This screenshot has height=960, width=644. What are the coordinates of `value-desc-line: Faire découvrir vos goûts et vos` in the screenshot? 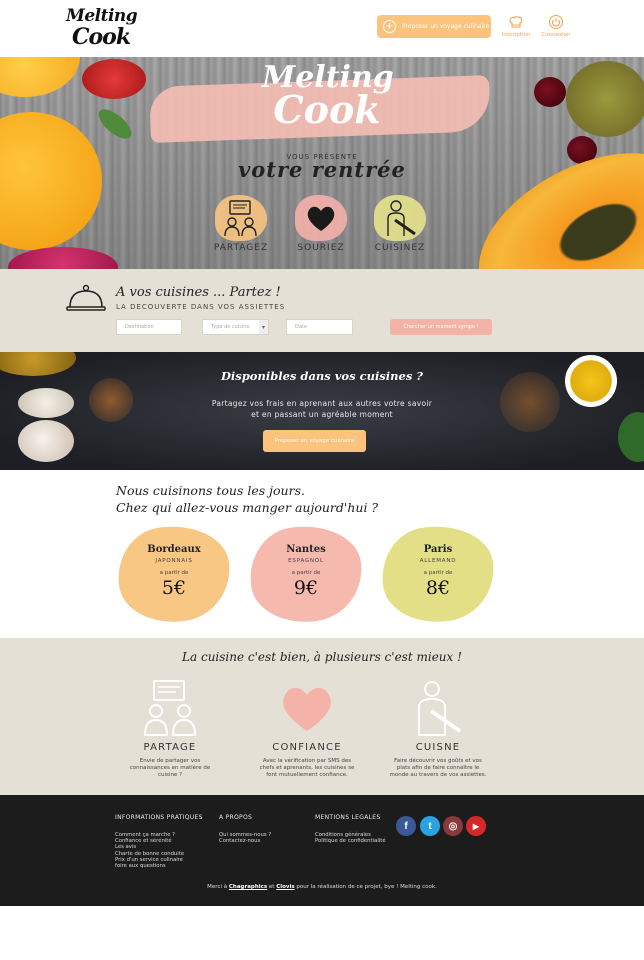 It's located at (438, 761).